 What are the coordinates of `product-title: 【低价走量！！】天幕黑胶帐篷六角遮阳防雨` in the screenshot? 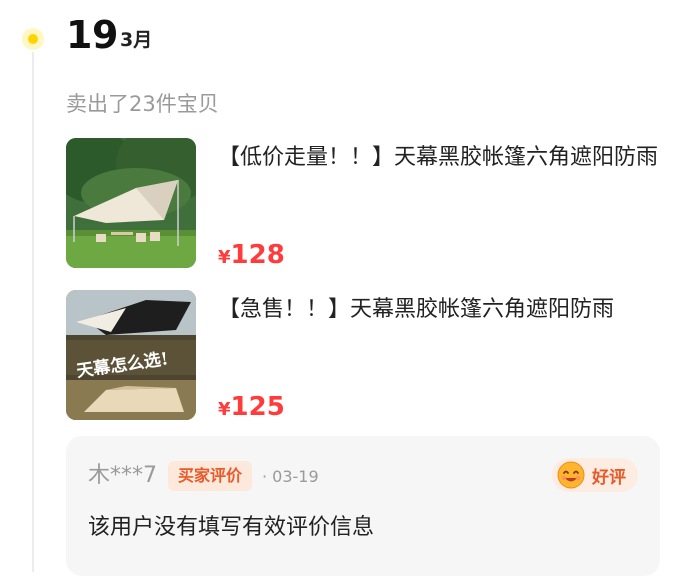 It's located at (441, 158).